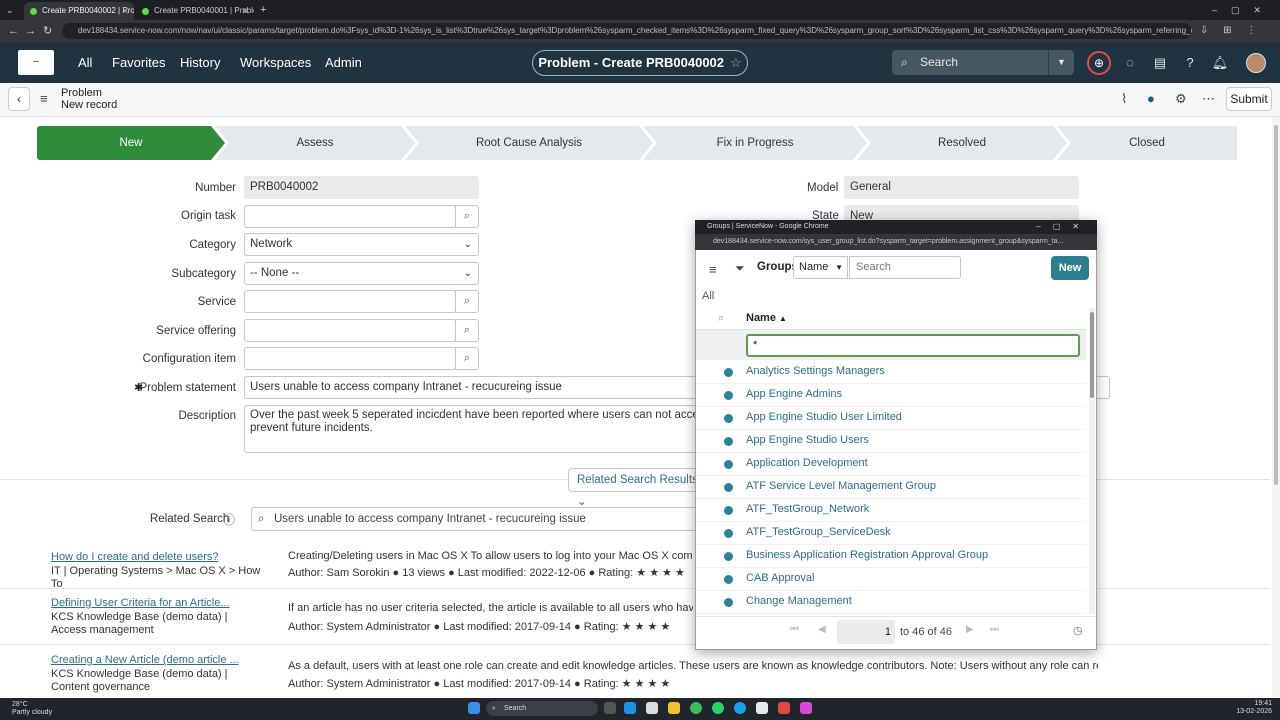  I want to click on star-icon: ☆, so click(736, 62).